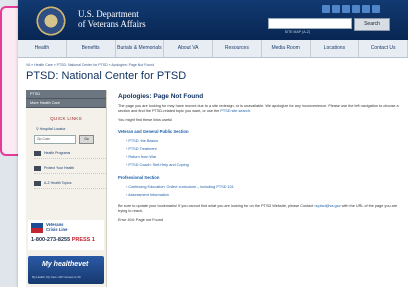  Describe the element at coordinates (250, 111) in the screenshot. I see `intro-text-end: .` at that location.